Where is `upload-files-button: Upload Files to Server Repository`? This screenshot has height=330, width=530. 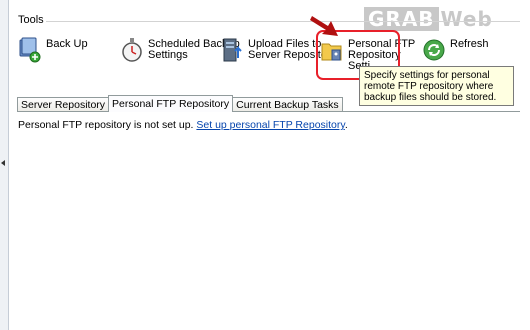
upload-files-button: Upload Files to Server Repository is located at coordinates (278, 50).